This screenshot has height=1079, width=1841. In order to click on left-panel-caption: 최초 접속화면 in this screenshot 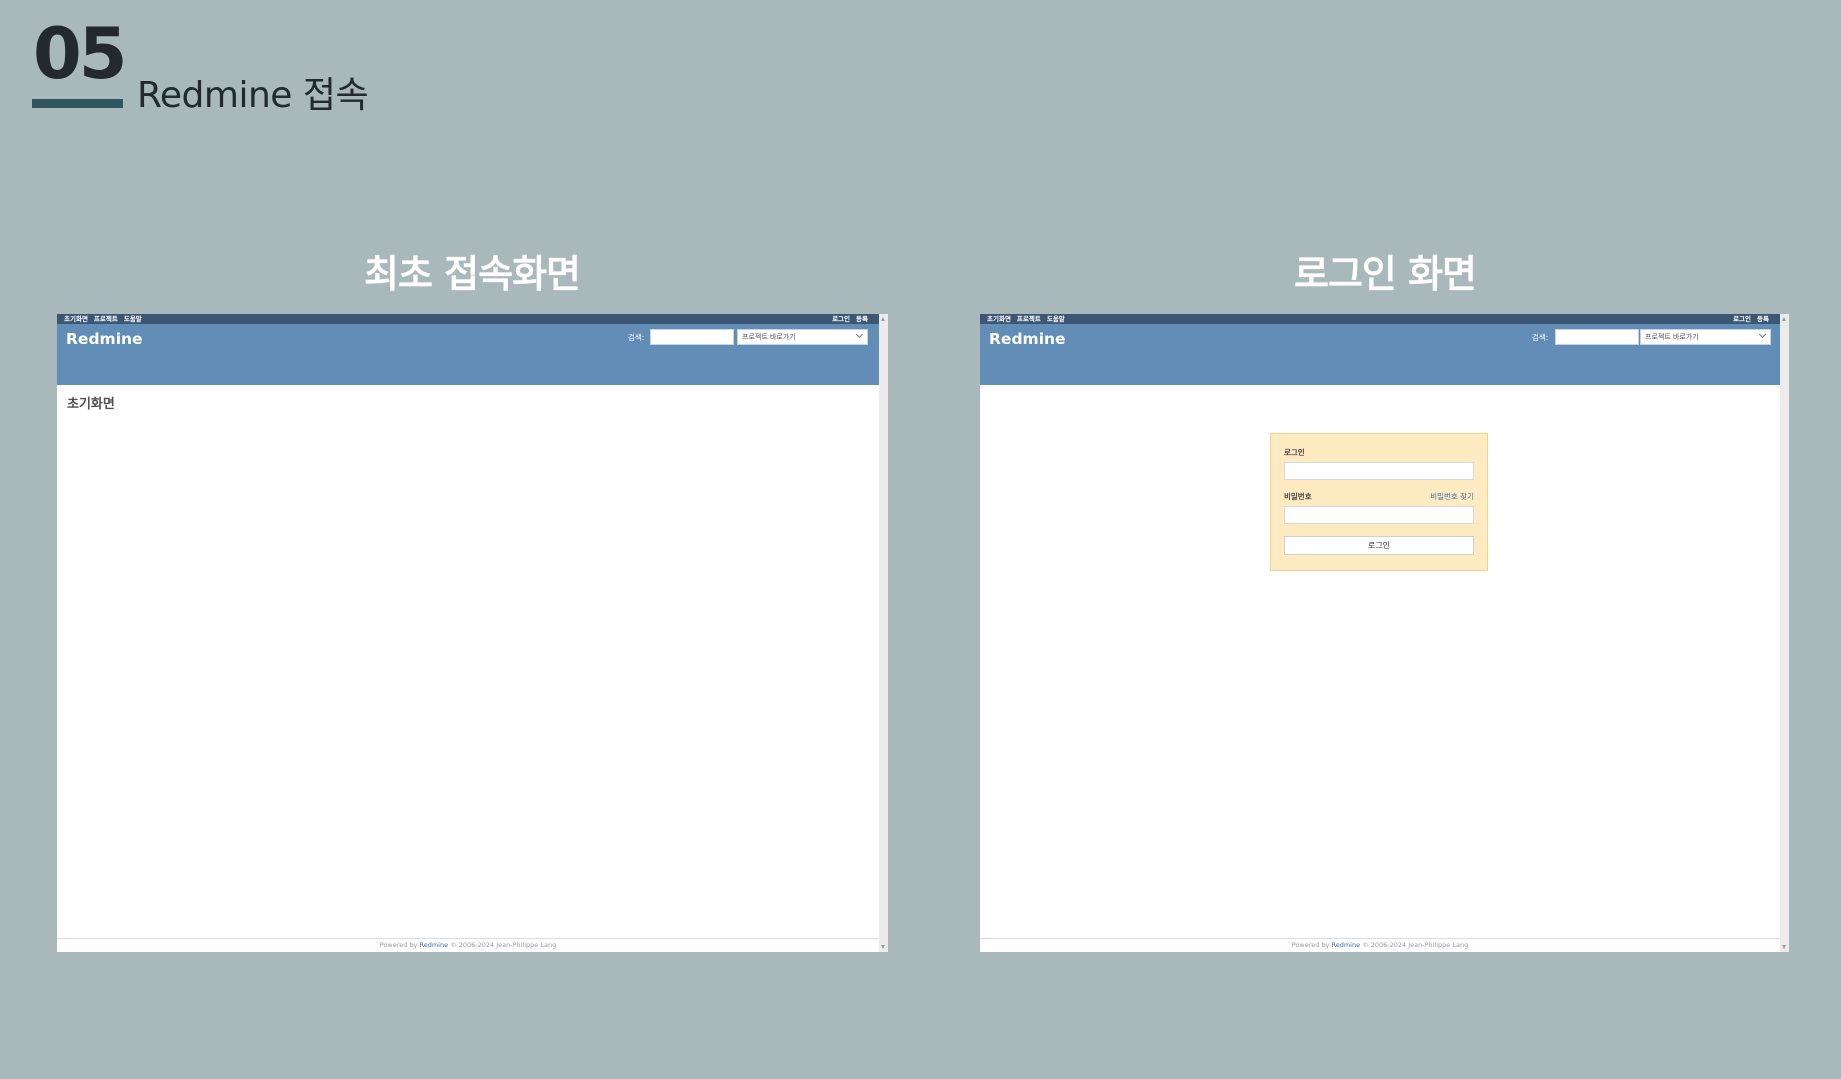, I will do `click(472, 274)`.